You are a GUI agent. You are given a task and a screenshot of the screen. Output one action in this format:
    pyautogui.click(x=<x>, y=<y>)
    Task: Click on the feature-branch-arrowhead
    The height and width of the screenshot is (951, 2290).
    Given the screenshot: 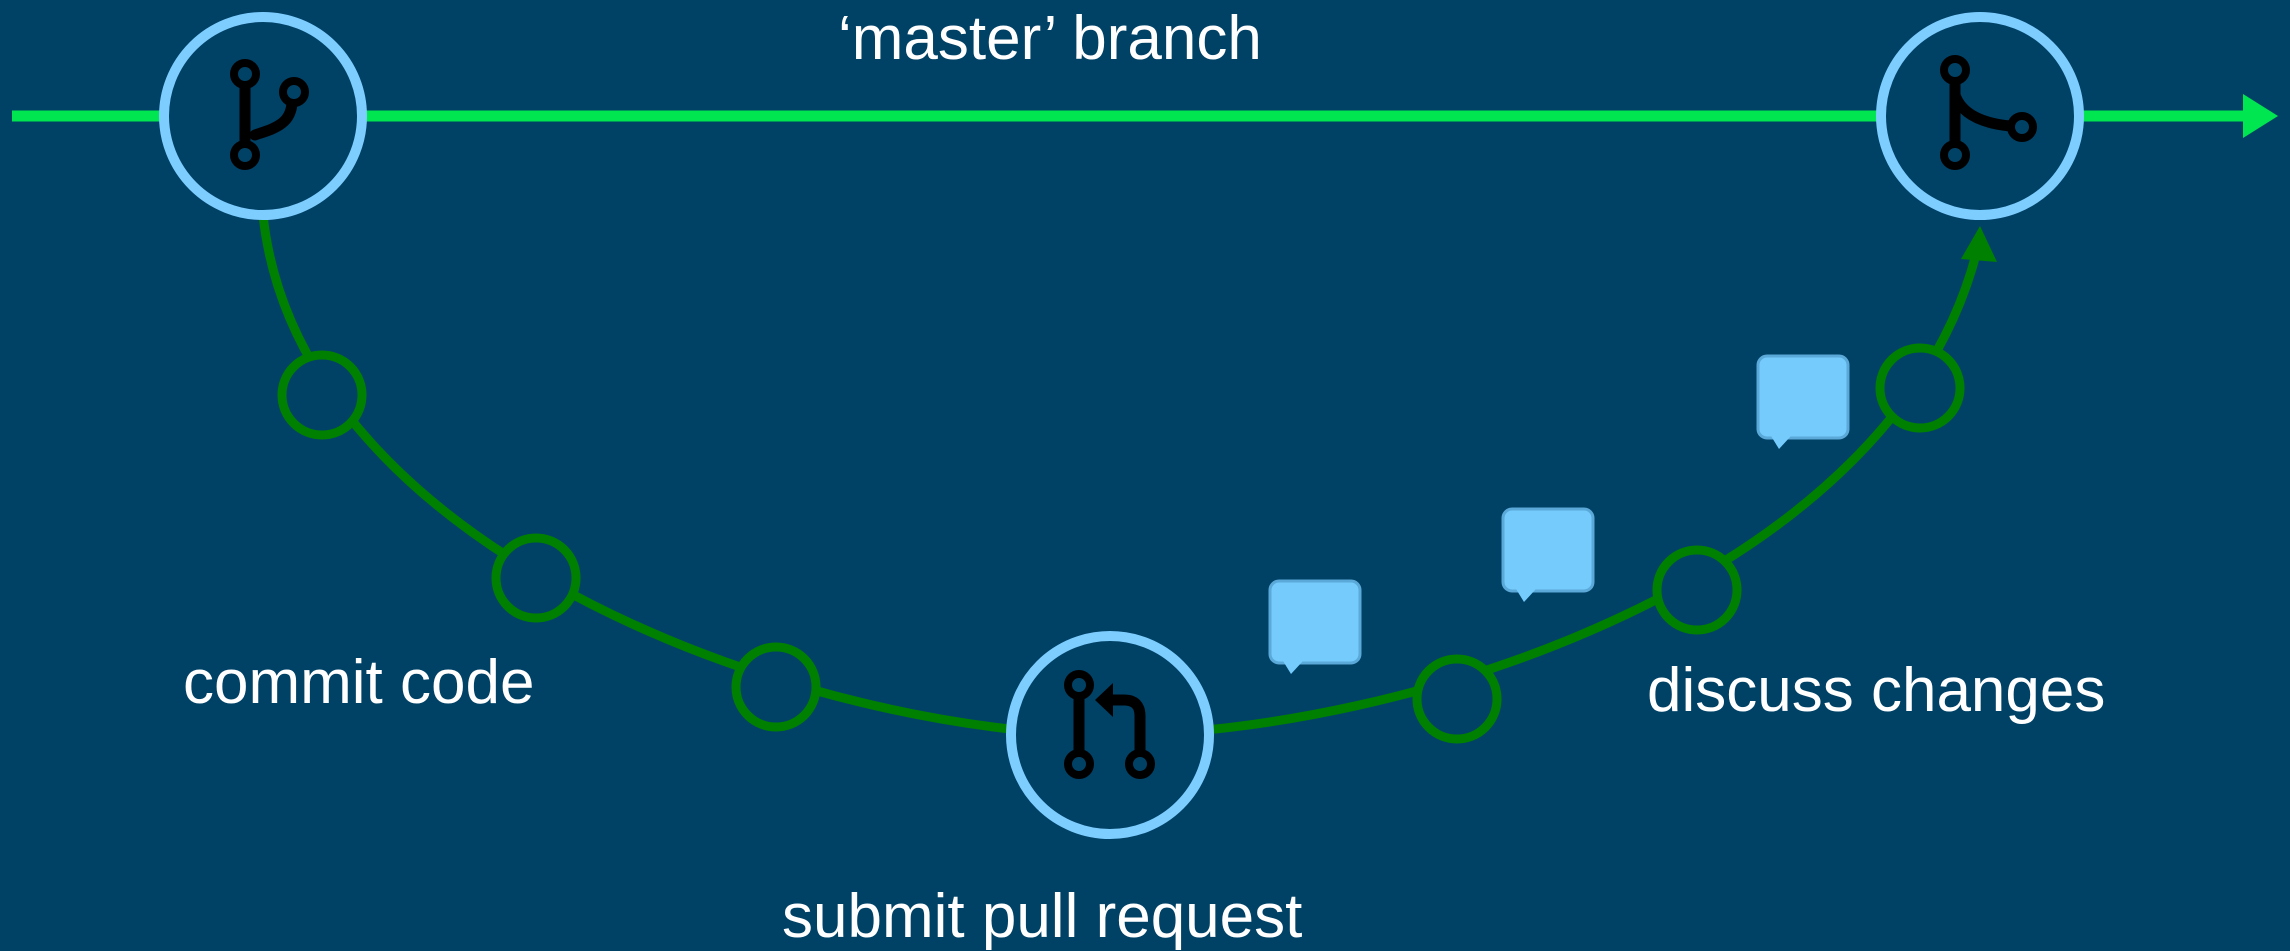 What is the action you would take?
    pyautogui.click(x=1979, y=244)
    